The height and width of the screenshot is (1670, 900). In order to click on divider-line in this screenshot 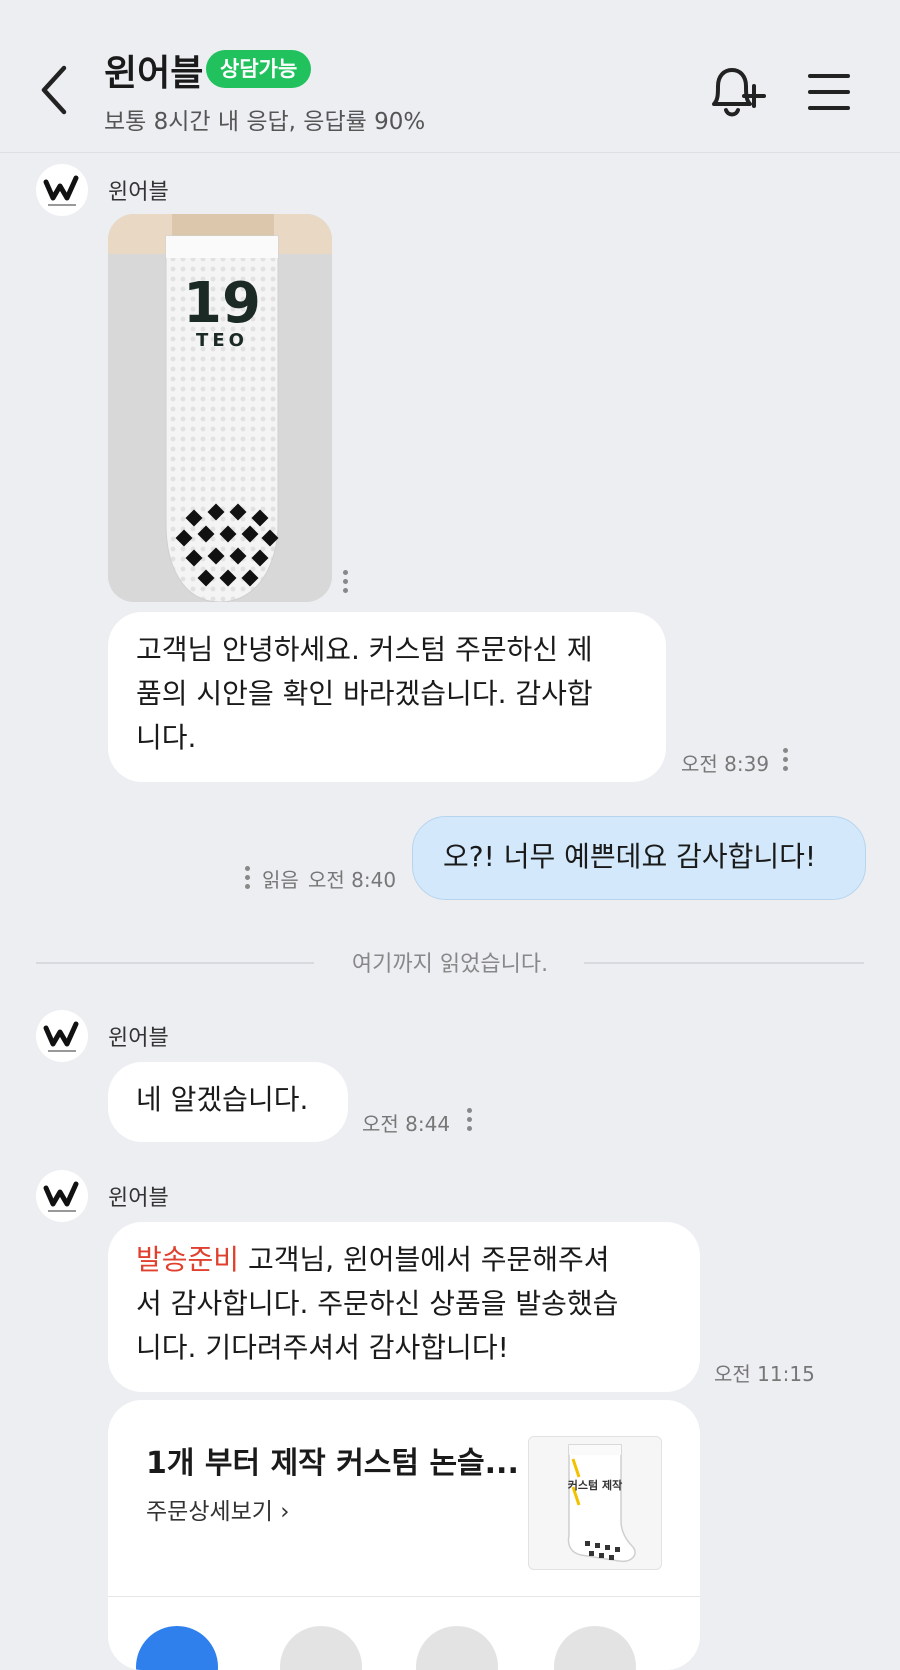, I will do `click(724, 963)`.